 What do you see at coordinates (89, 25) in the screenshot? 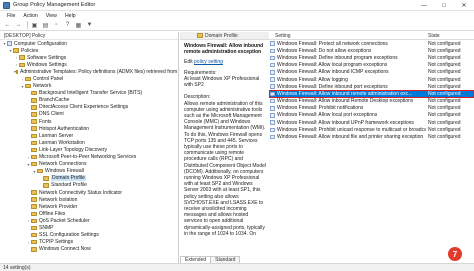
I see `filter-icon: ▼` at bounding box center [89, 25].